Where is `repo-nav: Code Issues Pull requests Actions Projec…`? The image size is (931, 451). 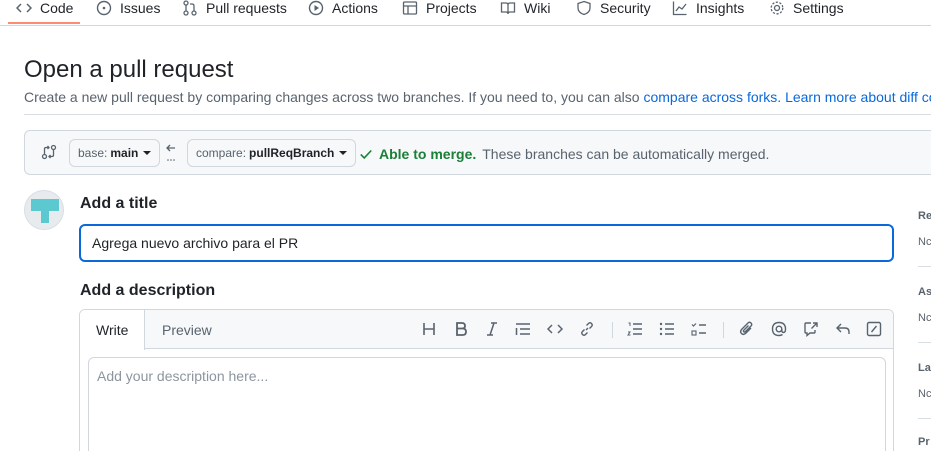 repo-nav: Code Issues Pull requests Actions Projec… is located at coordinates (465, 13).